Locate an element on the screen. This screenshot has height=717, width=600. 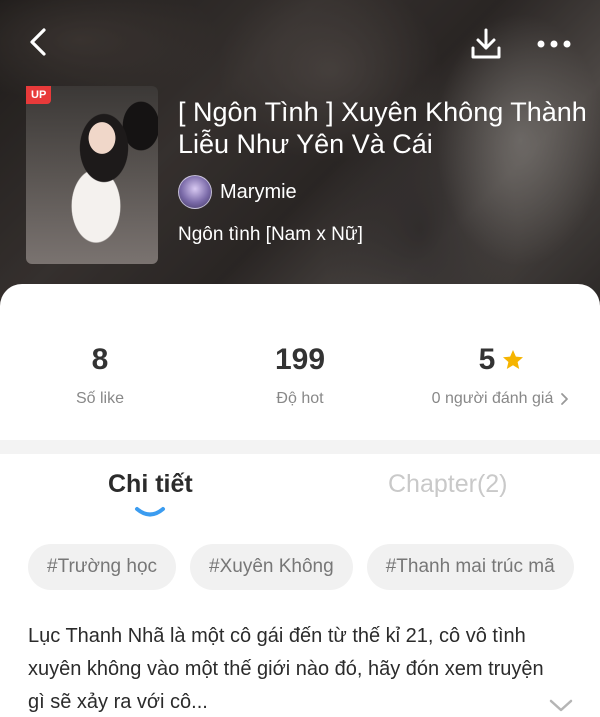
back-button is located at coordinates (38, 42).